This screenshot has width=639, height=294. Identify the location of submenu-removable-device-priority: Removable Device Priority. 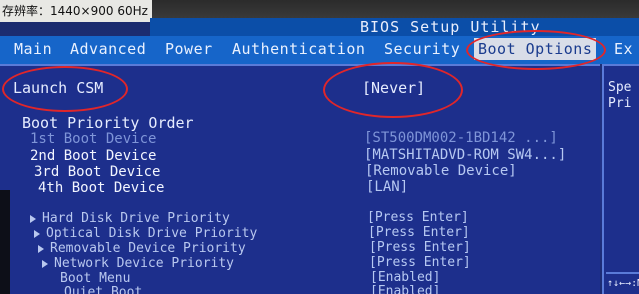
(142, 248).